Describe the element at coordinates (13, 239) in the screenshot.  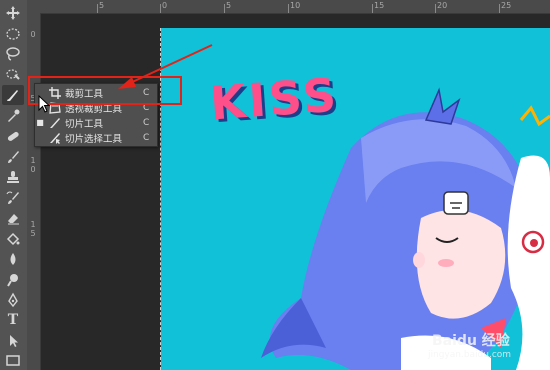
I see `paint-bucket-icon` at that location.